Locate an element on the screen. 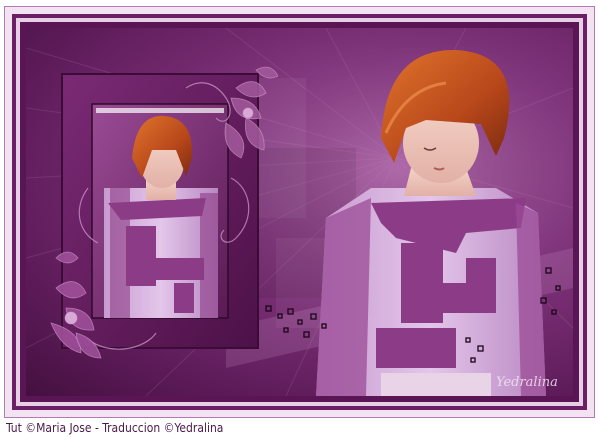 This screenshot has width=600, height=437. artist-signature: Yedralina is located at coordinates (527, 382).